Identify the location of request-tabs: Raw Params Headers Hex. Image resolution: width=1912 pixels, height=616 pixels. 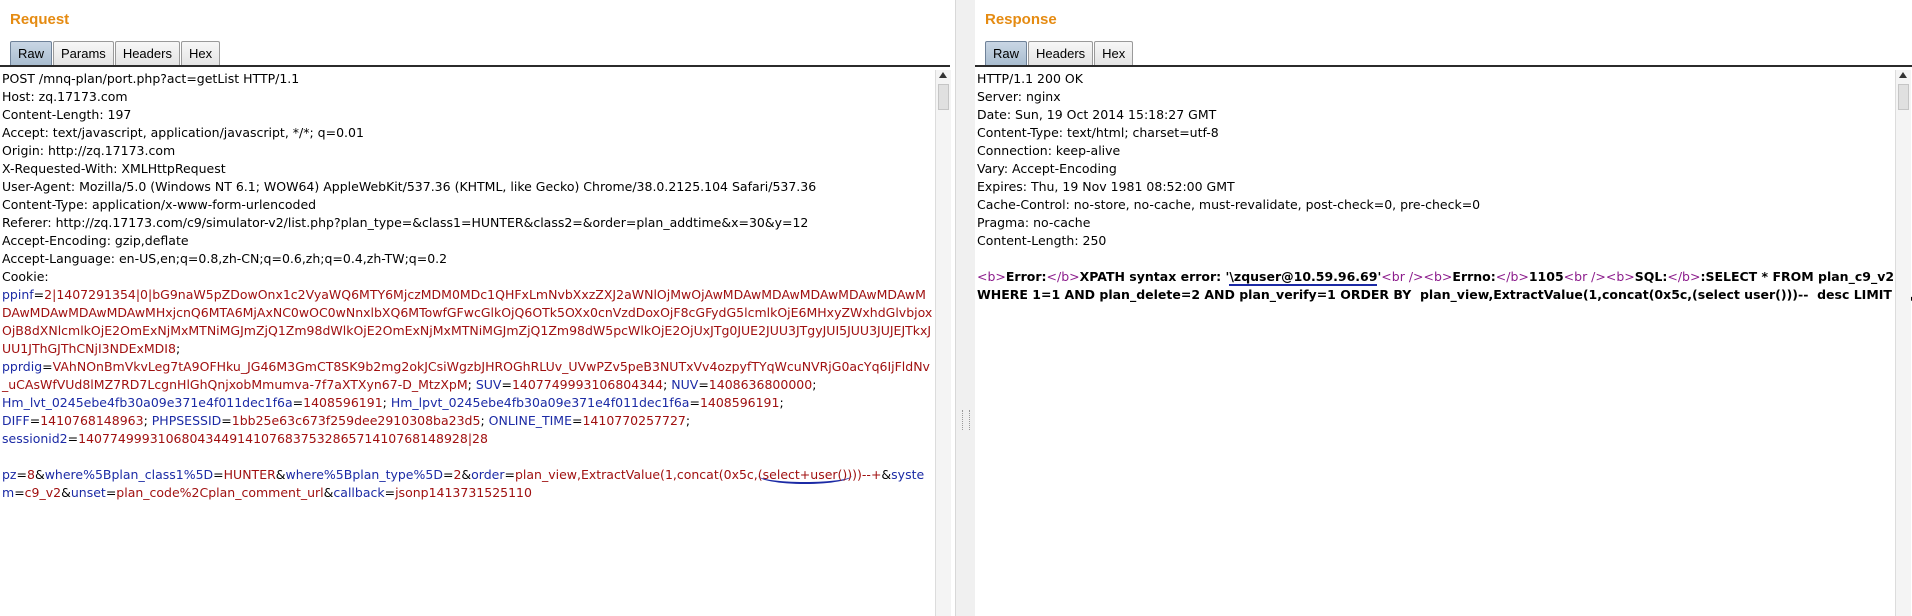
(115, 53).